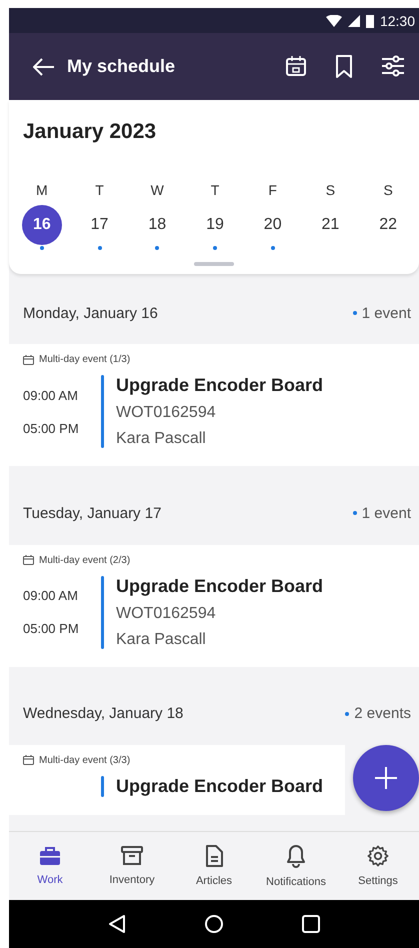 The height and width of the screenshot is (948, 419). I want to click on nav-tab: Articles, so click(214, 866).